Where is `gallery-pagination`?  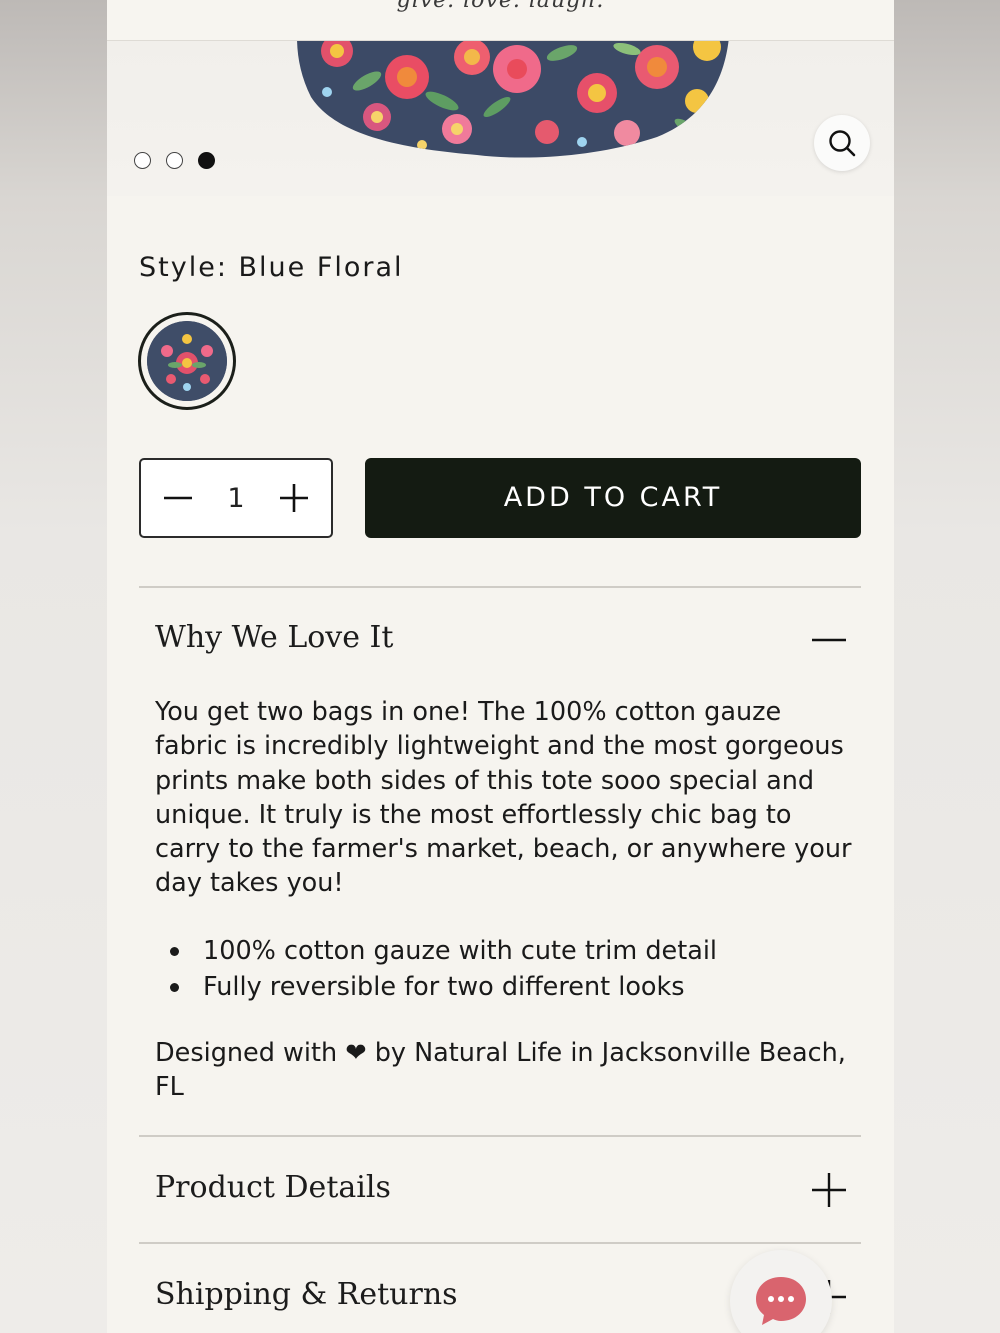 gallery-pagination is located at coordinates (174, 160).